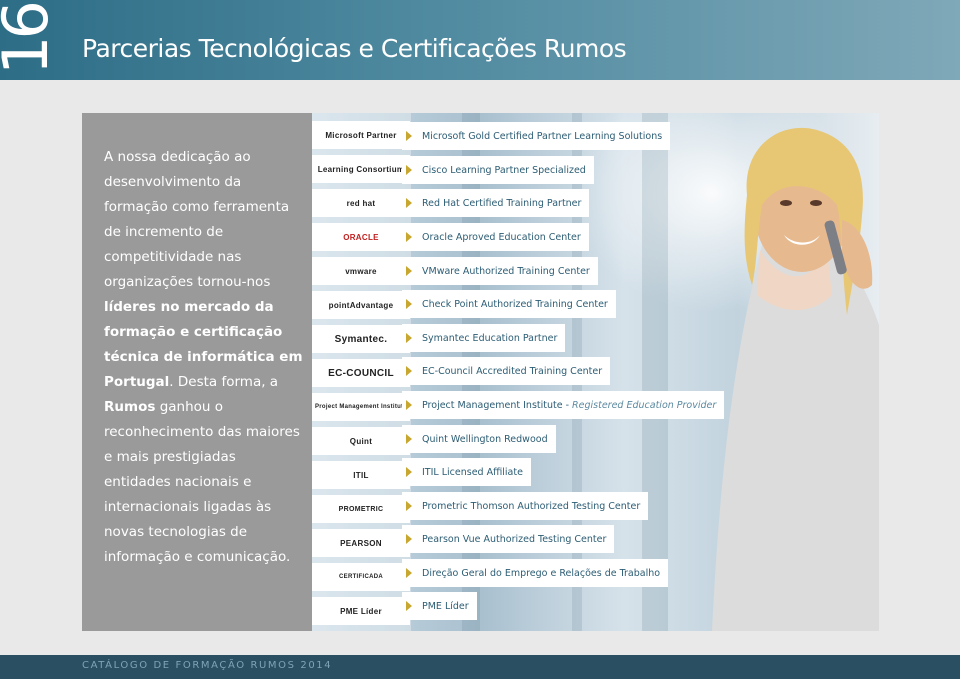 This screenshot has height=679, width=960. I want to click on partner-item: Cisco Learning Partner Specialized, so click(498, 170).